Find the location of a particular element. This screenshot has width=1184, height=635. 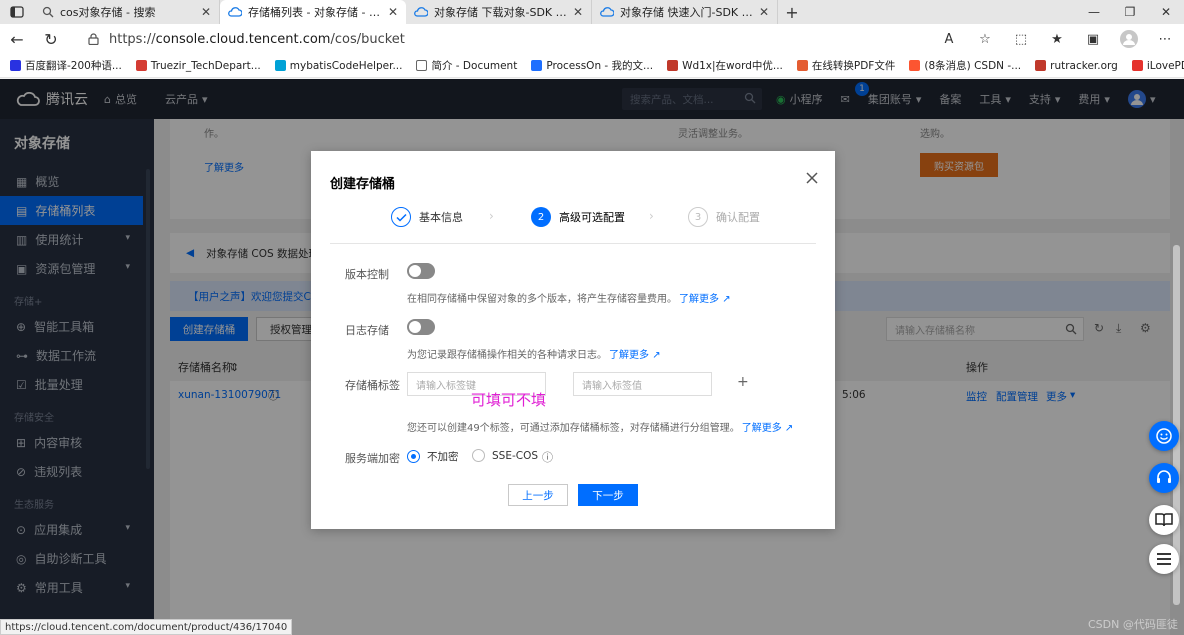

versioning-help: 在相同存储桶中保留对象的多个版本，将产生存储容量费用。 了解更多 ↗ is located at coordinates (569, 299).